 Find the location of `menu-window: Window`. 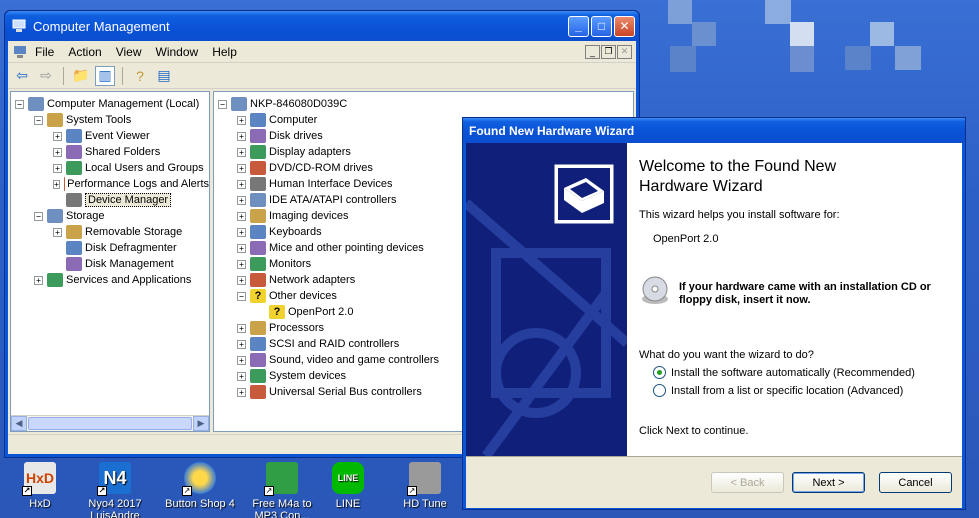

menu-window: Window is located at coordinates (177, 52).